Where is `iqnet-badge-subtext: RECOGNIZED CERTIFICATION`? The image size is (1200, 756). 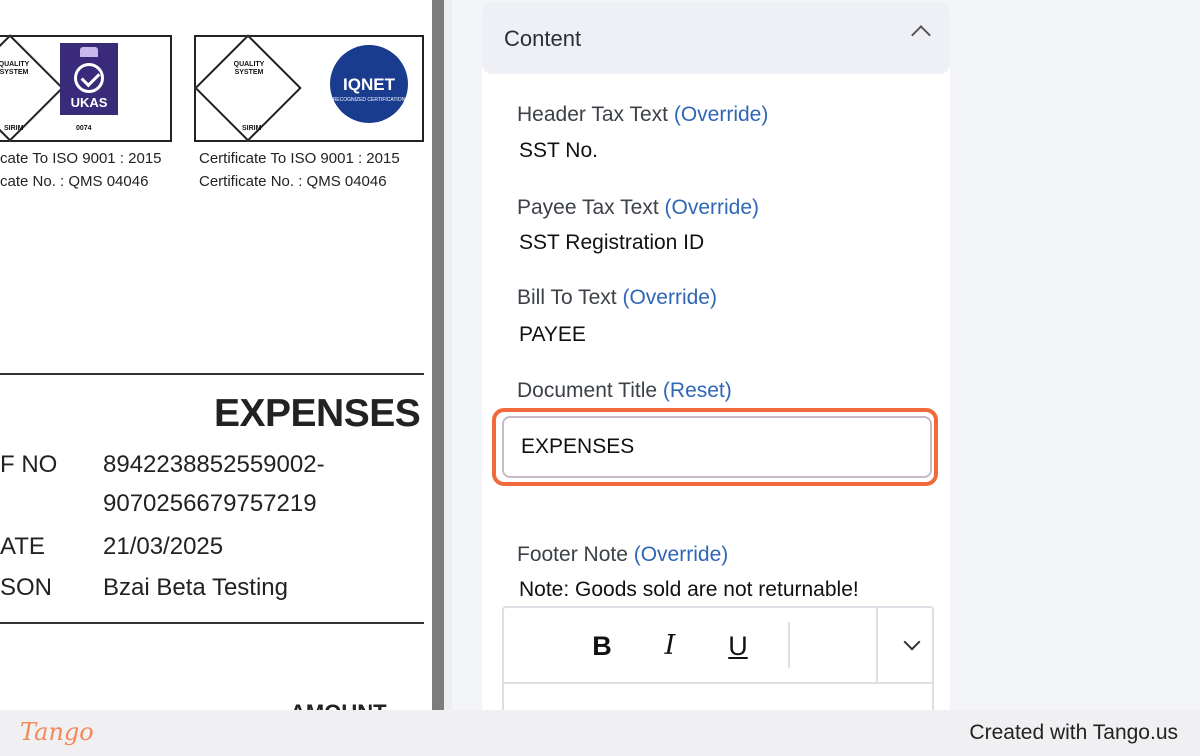 iqnet-badge-subtext: RECOGNIZED CERTIFICATION is located at coordinates (369, 100).